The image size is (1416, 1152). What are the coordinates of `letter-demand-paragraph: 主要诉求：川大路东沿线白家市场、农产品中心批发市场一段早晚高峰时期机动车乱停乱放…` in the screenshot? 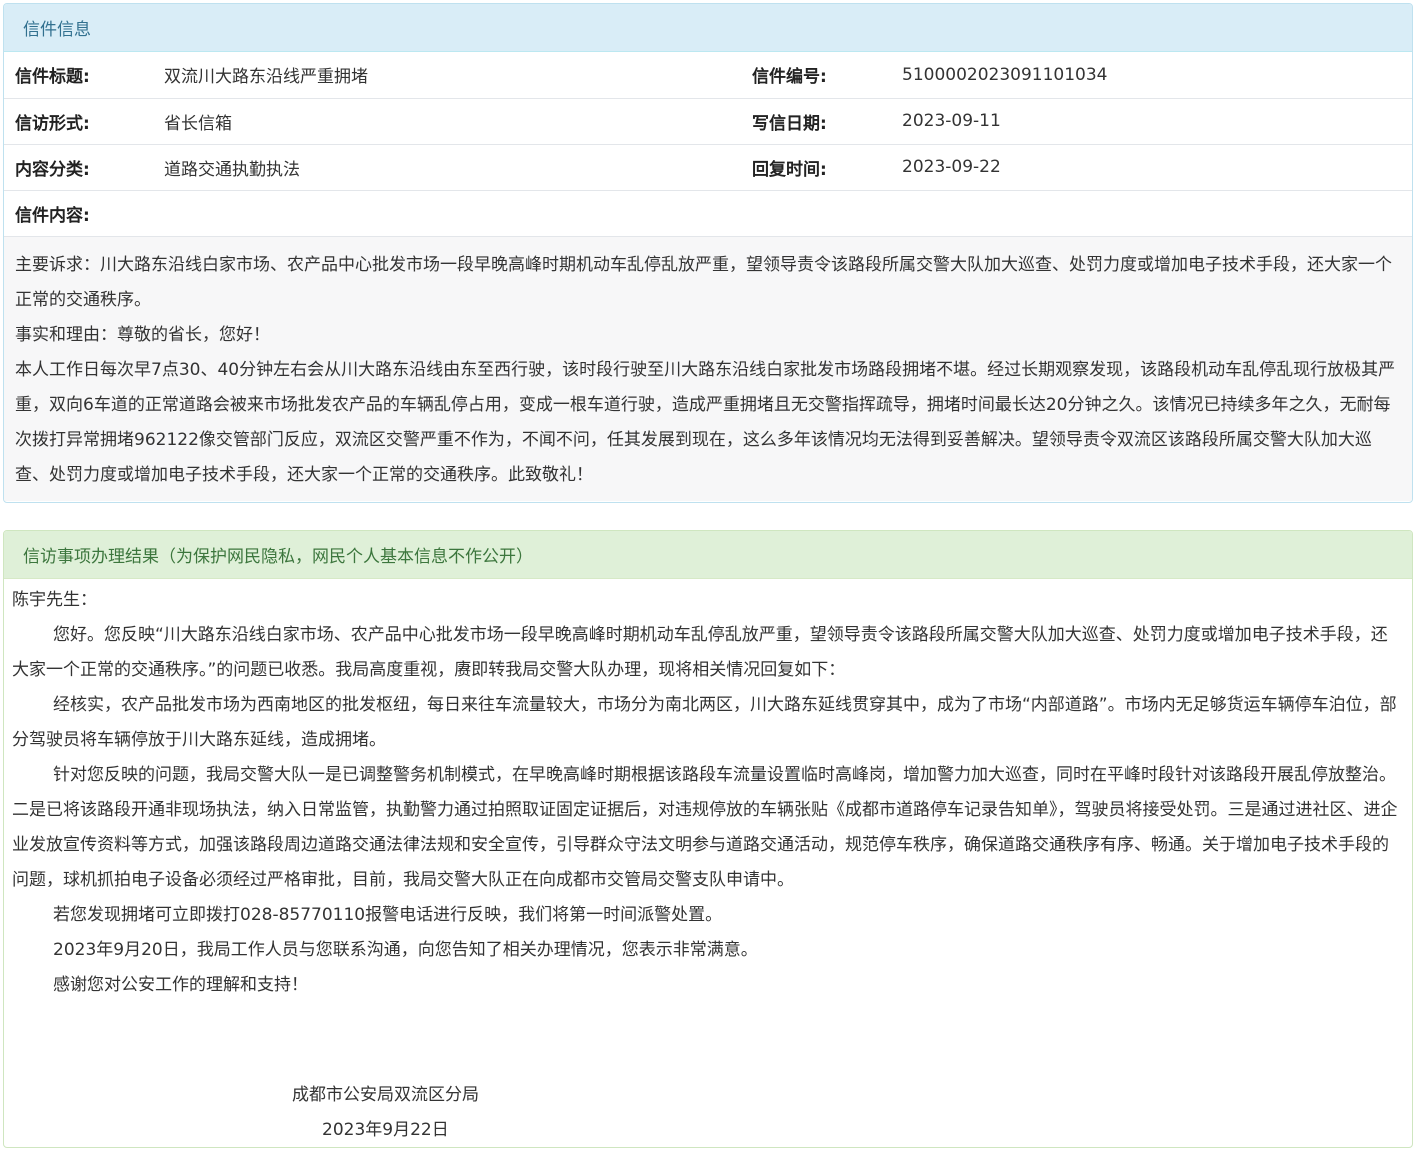 It's located at (703, 282).